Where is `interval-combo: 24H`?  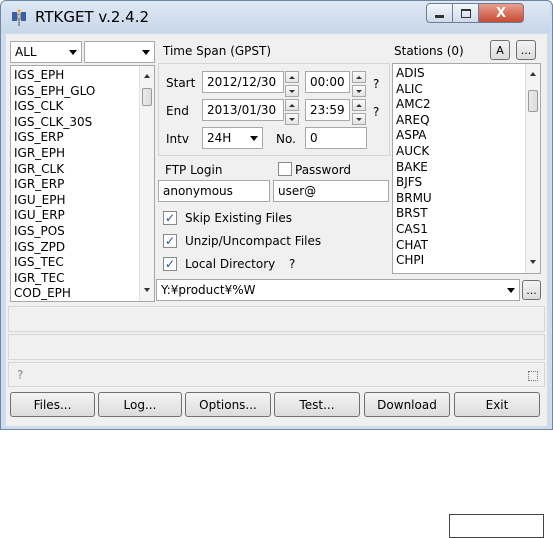
interval-combo: 24H is located at coordinates (232, 138).